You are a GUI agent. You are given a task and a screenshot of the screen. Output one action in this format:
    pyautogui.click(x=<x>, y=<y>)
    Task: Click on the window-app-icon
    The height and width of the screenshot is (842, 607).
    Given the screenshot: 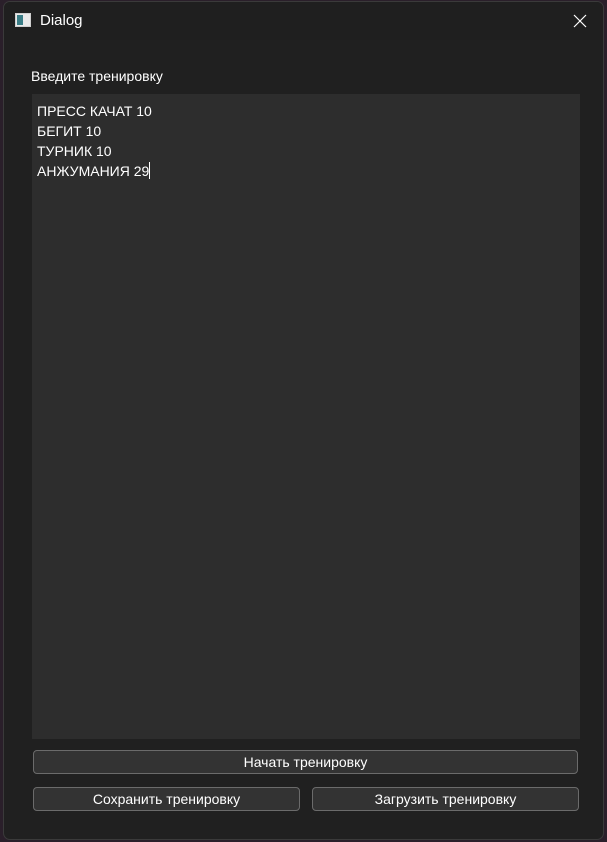 What is the action you would take?
    pyautogui.click(x=23, y=20)
    